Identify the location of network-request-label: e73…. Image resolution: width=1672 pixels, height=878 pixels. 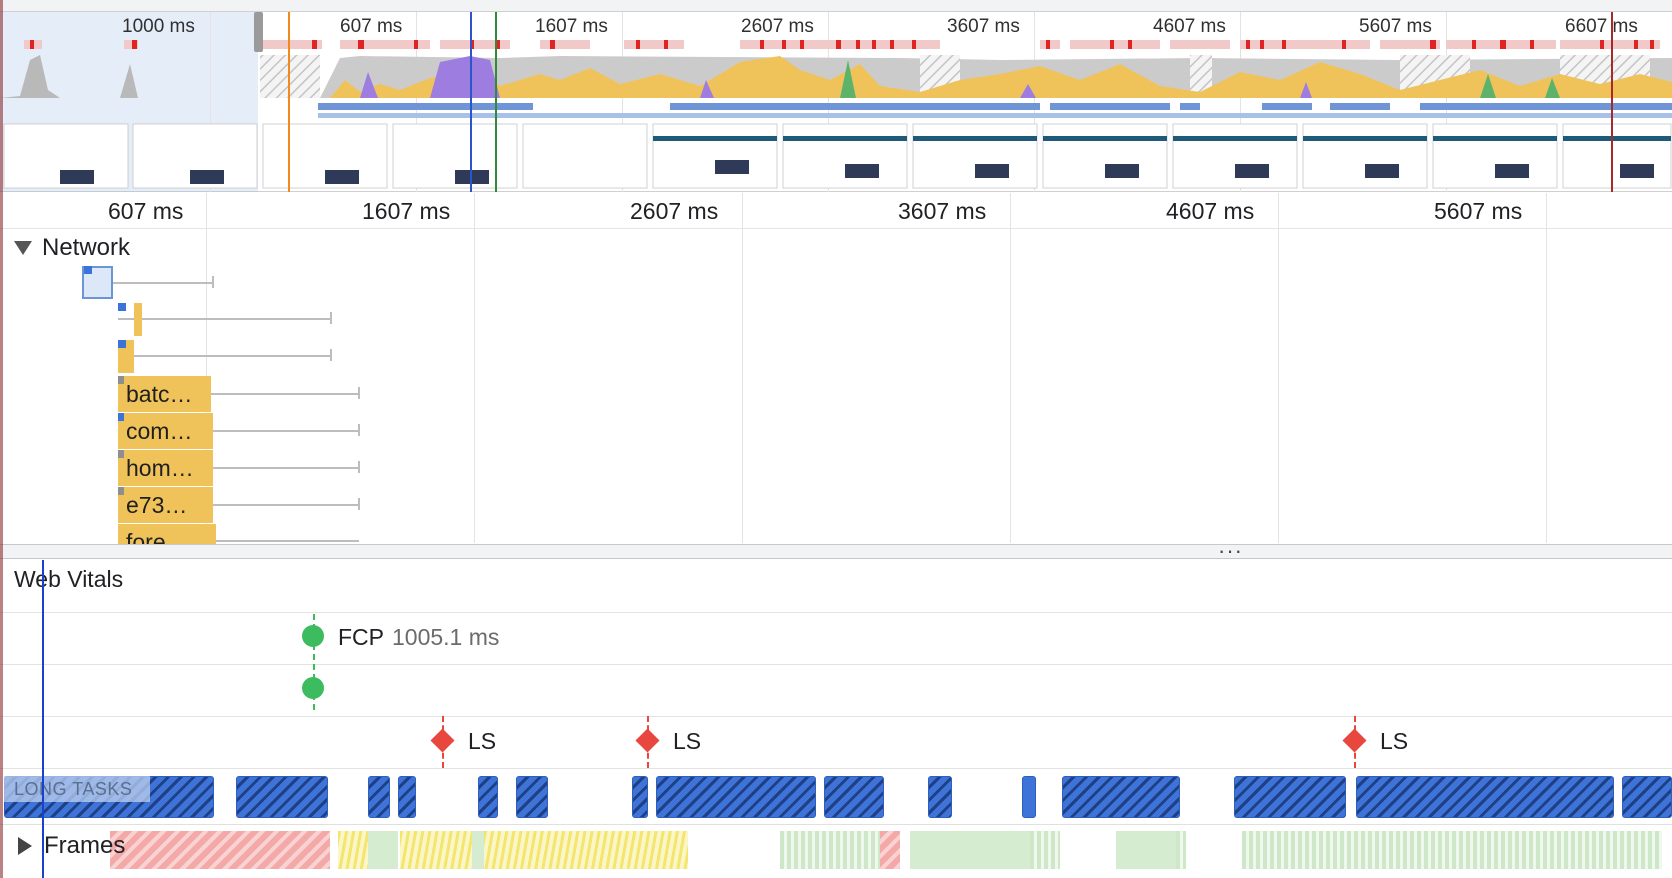
(157, 505).